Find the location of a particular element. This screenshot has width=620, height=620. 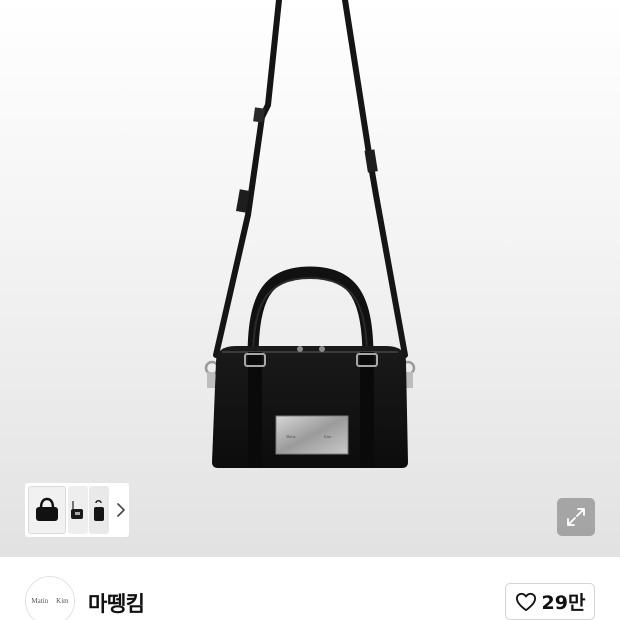

brand-logo-text-left: Matin is located at coordinates (40, 601).